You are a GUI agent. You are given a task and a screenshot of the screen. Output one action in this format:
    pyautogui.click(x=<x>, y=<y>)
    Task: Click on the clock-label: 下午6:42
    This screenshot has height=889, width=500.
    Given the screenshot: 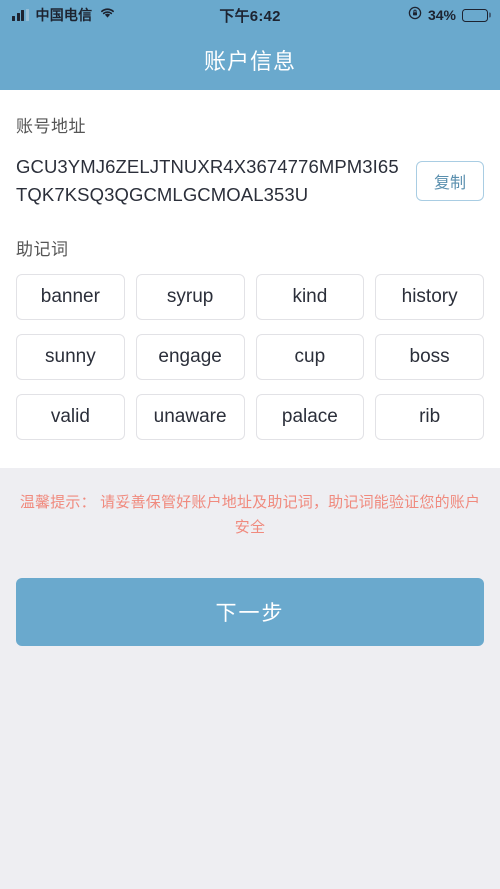 What is the action you would take?
    pyautogui.click(x=250, y=16)
    